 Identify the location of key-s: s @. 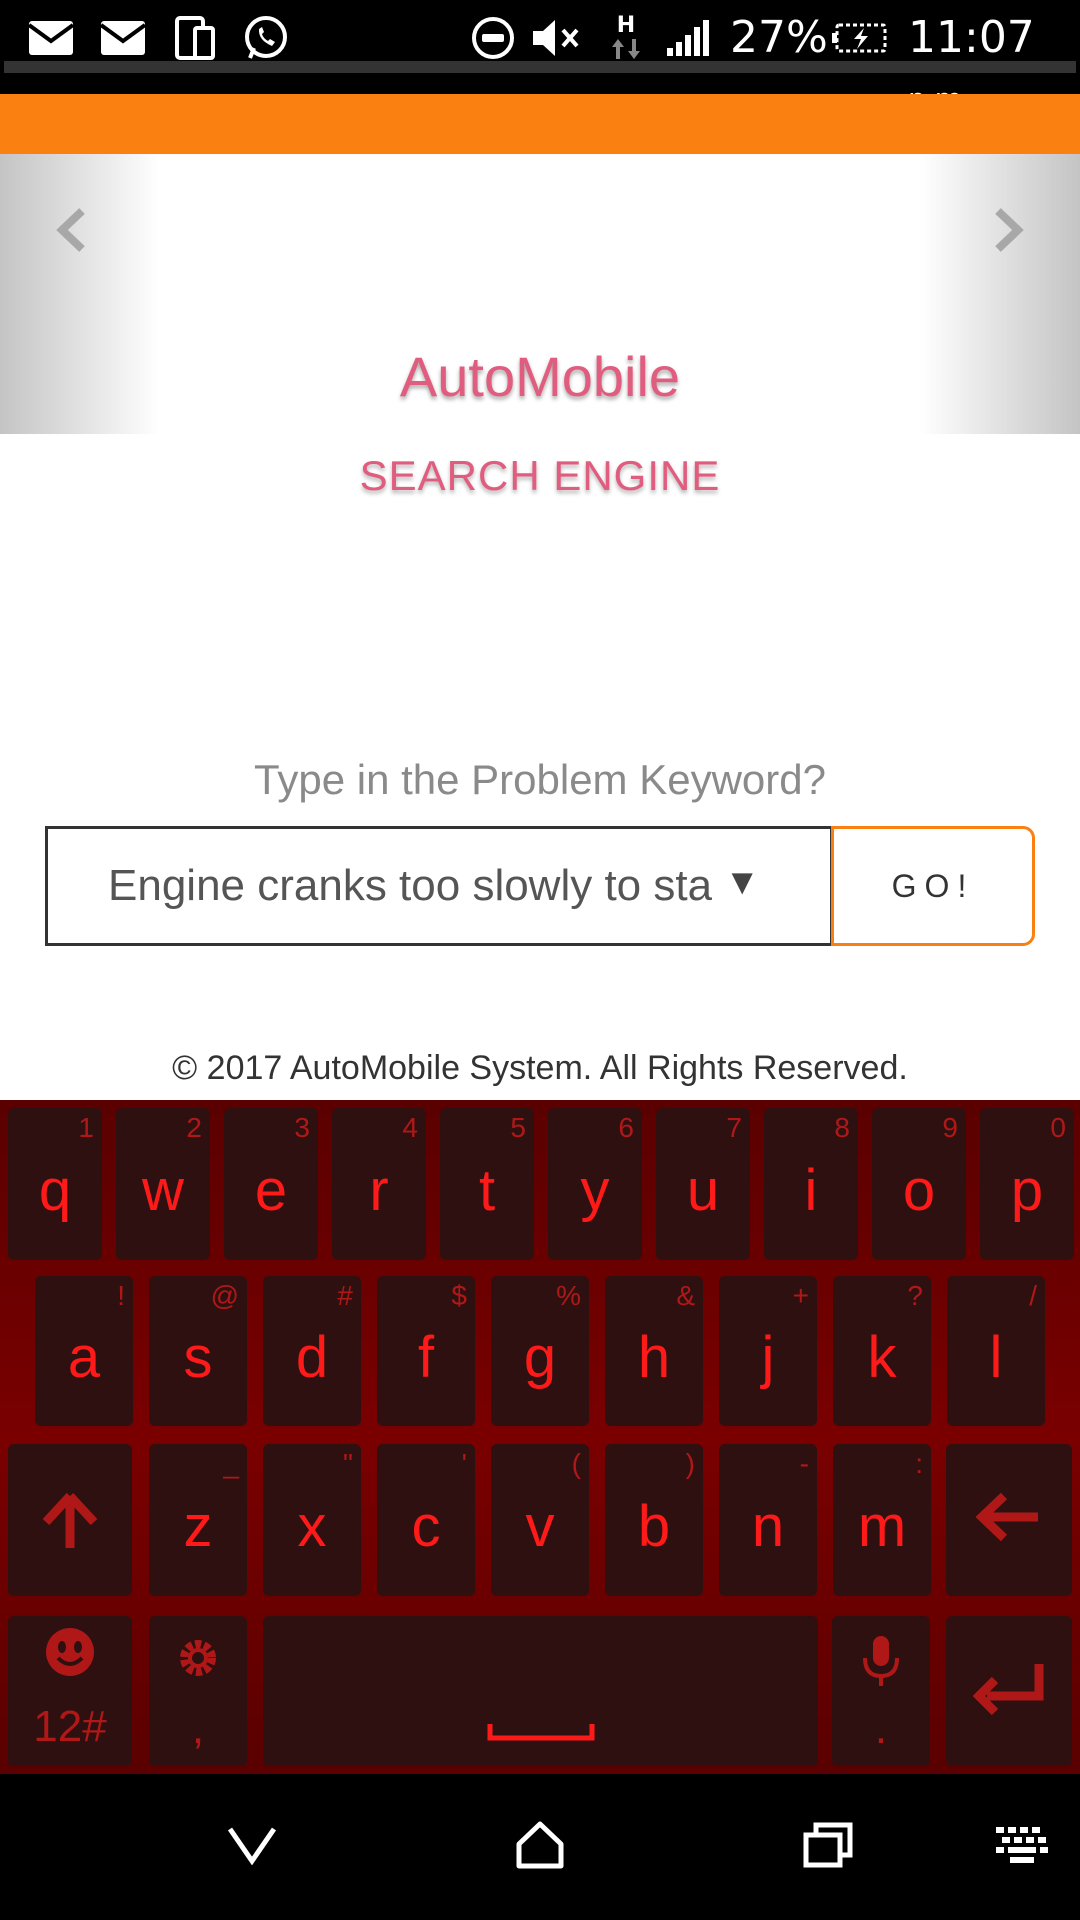
(198, 1351).